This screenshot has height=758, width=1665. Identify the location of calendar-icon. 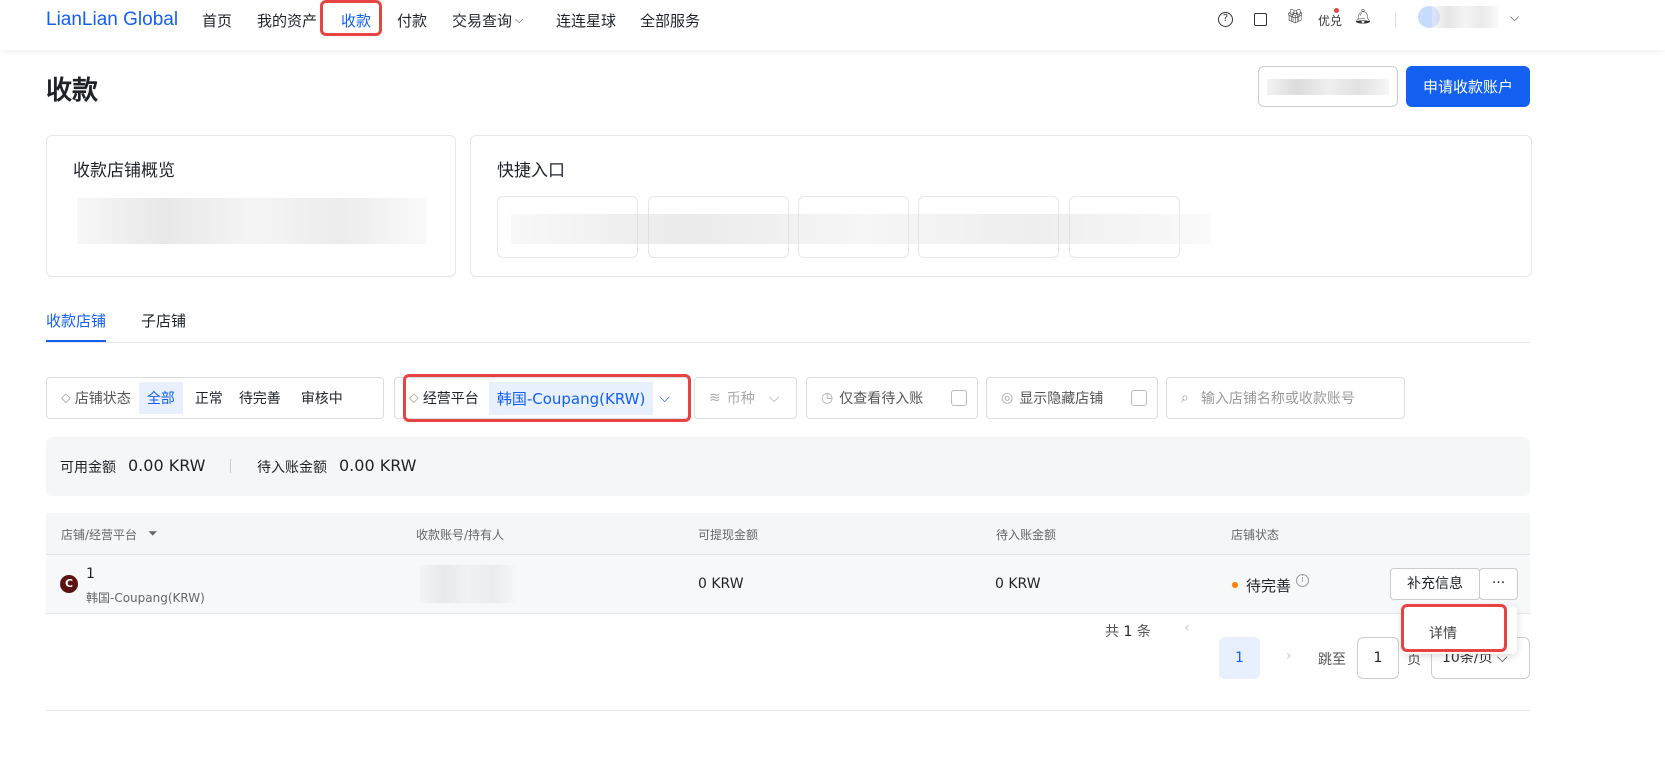
(1260, 19).